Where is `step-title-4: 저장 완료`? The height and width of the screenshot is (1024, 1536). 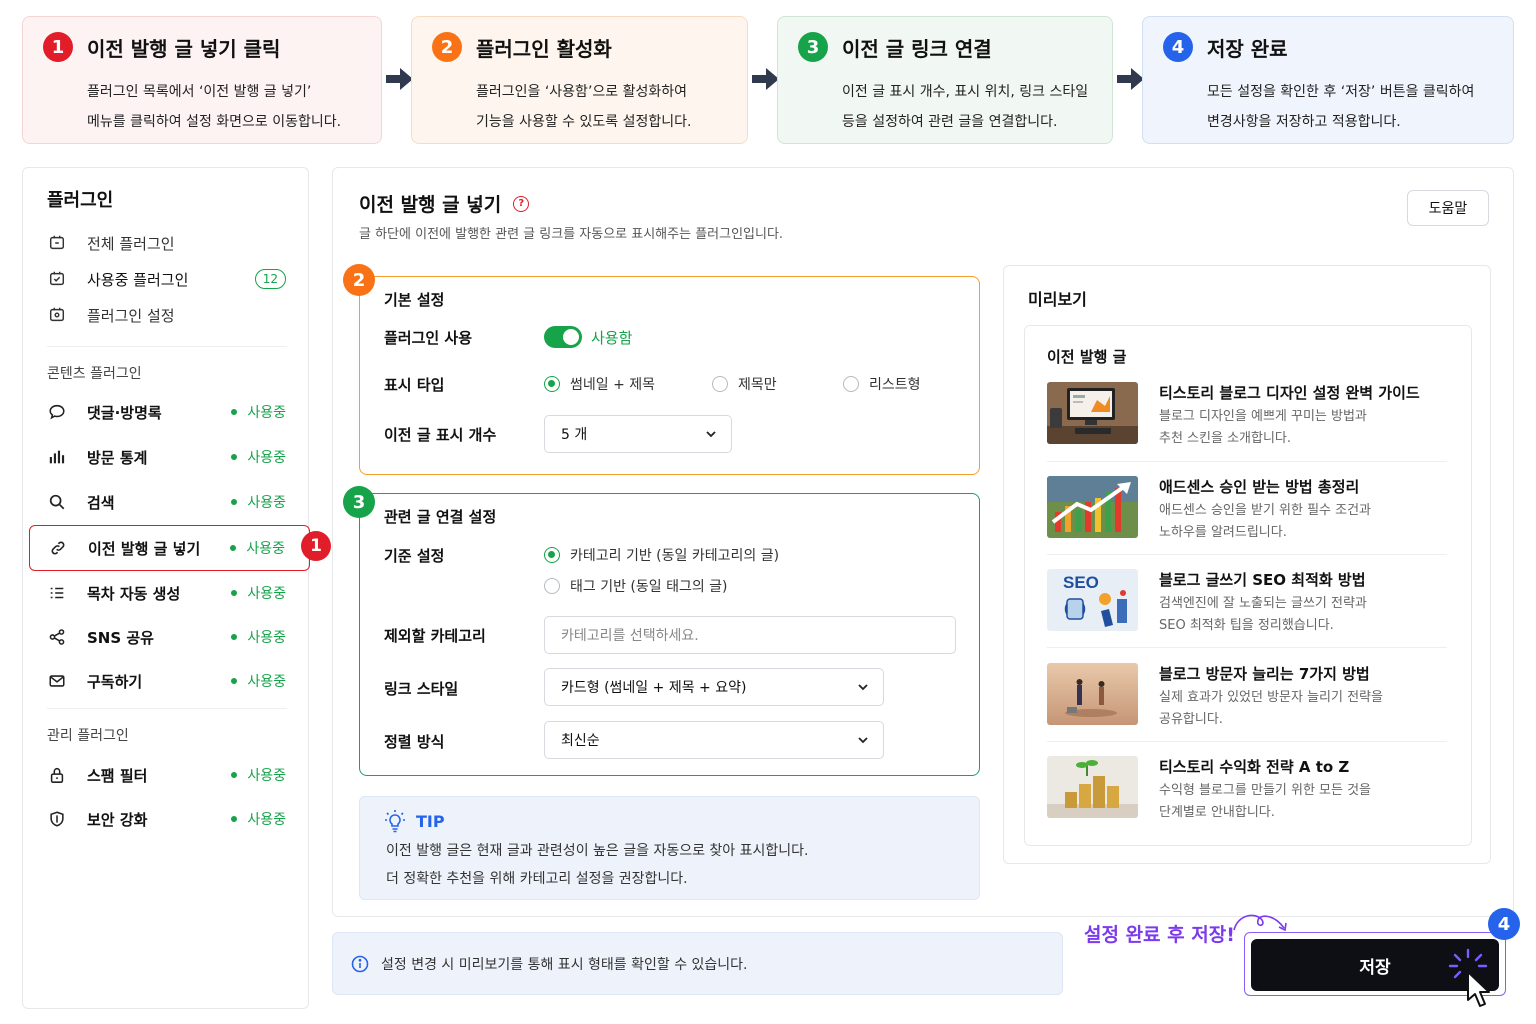 step-title-4: 저장 완료 is located at coordinates (1247, 48).